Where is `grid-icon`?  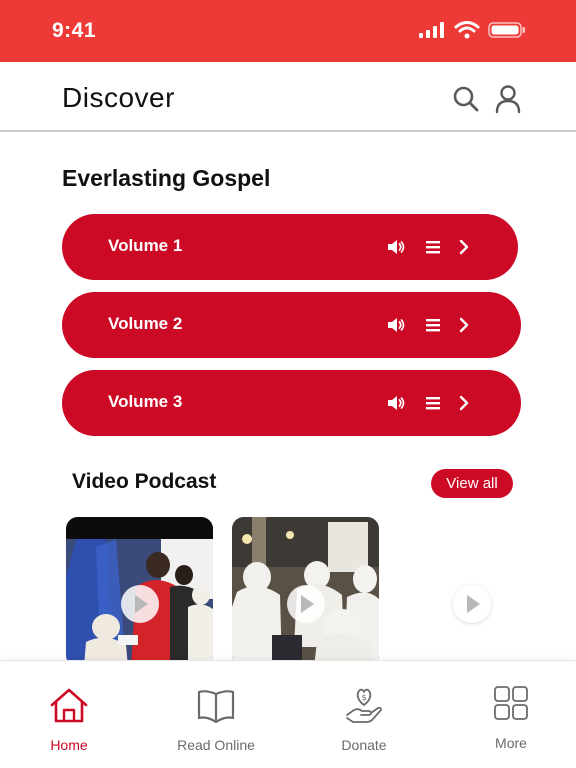 grid-icon is located at coordinates (511, 703).